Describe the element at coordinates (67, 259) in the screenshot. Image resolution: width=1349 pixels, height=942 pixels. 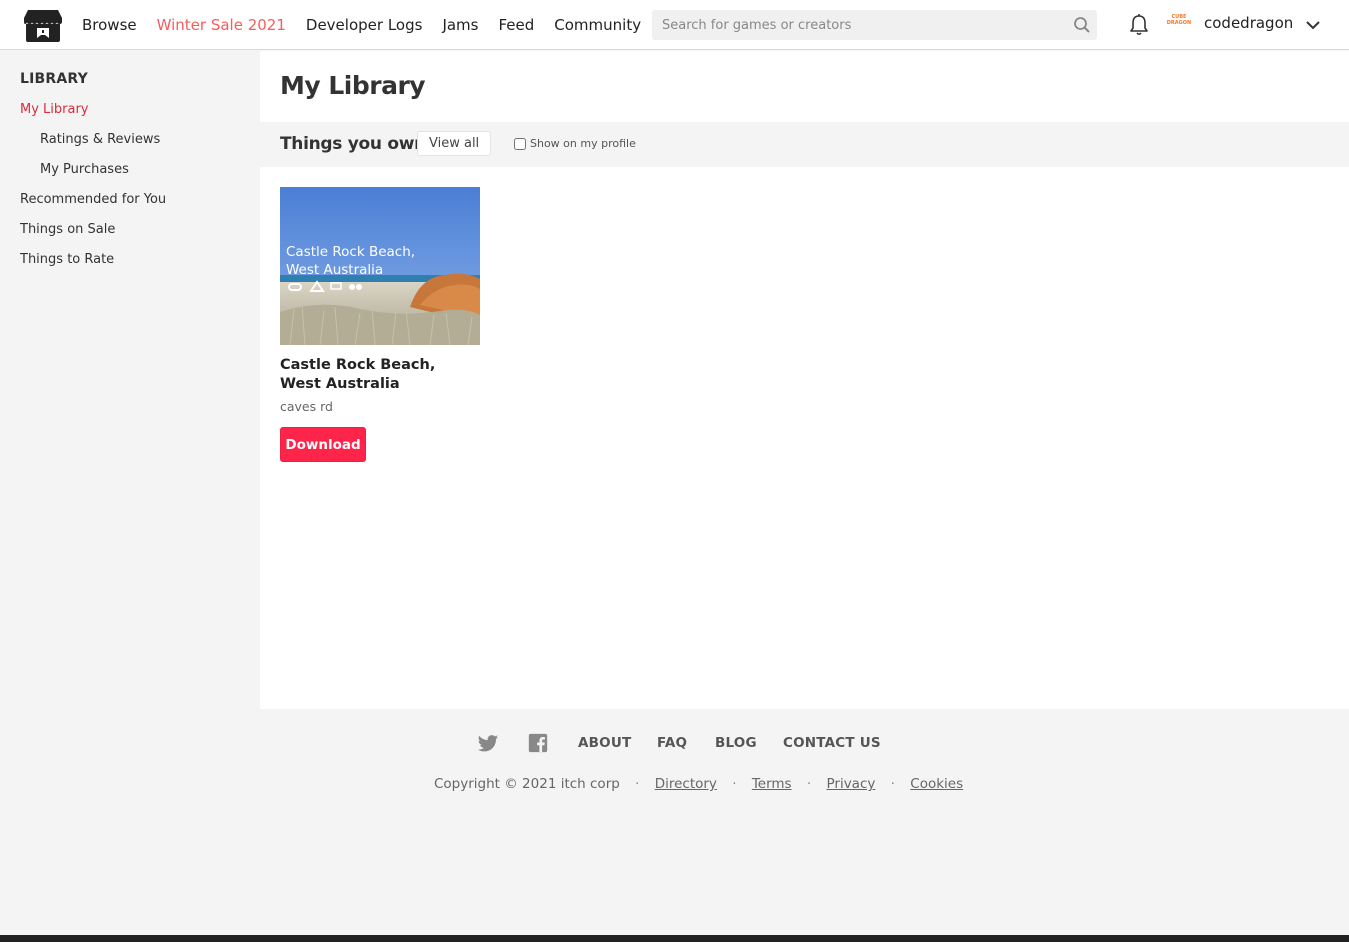
I see `sidebar-item-things-to-rate: Things to Rate` at that location.